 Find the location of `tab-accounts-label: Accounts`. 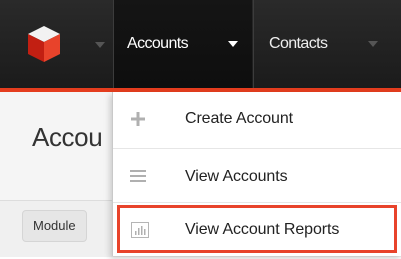

tab-accounts-label: Accounts is located at coordinates (158, 43).